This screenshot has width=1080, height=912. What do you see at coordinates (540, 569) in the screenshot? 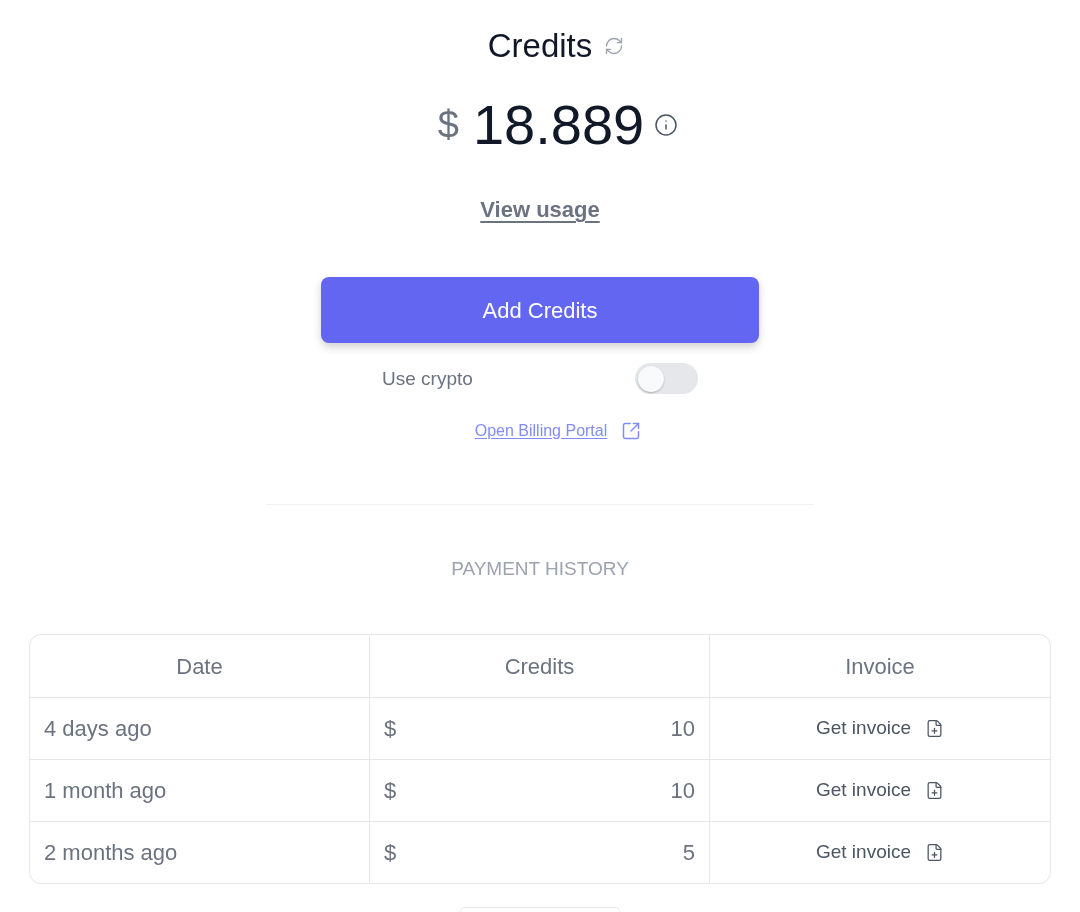
I see `section-heading: PAYMENT HISTORY` at bounding box center [540, 569].